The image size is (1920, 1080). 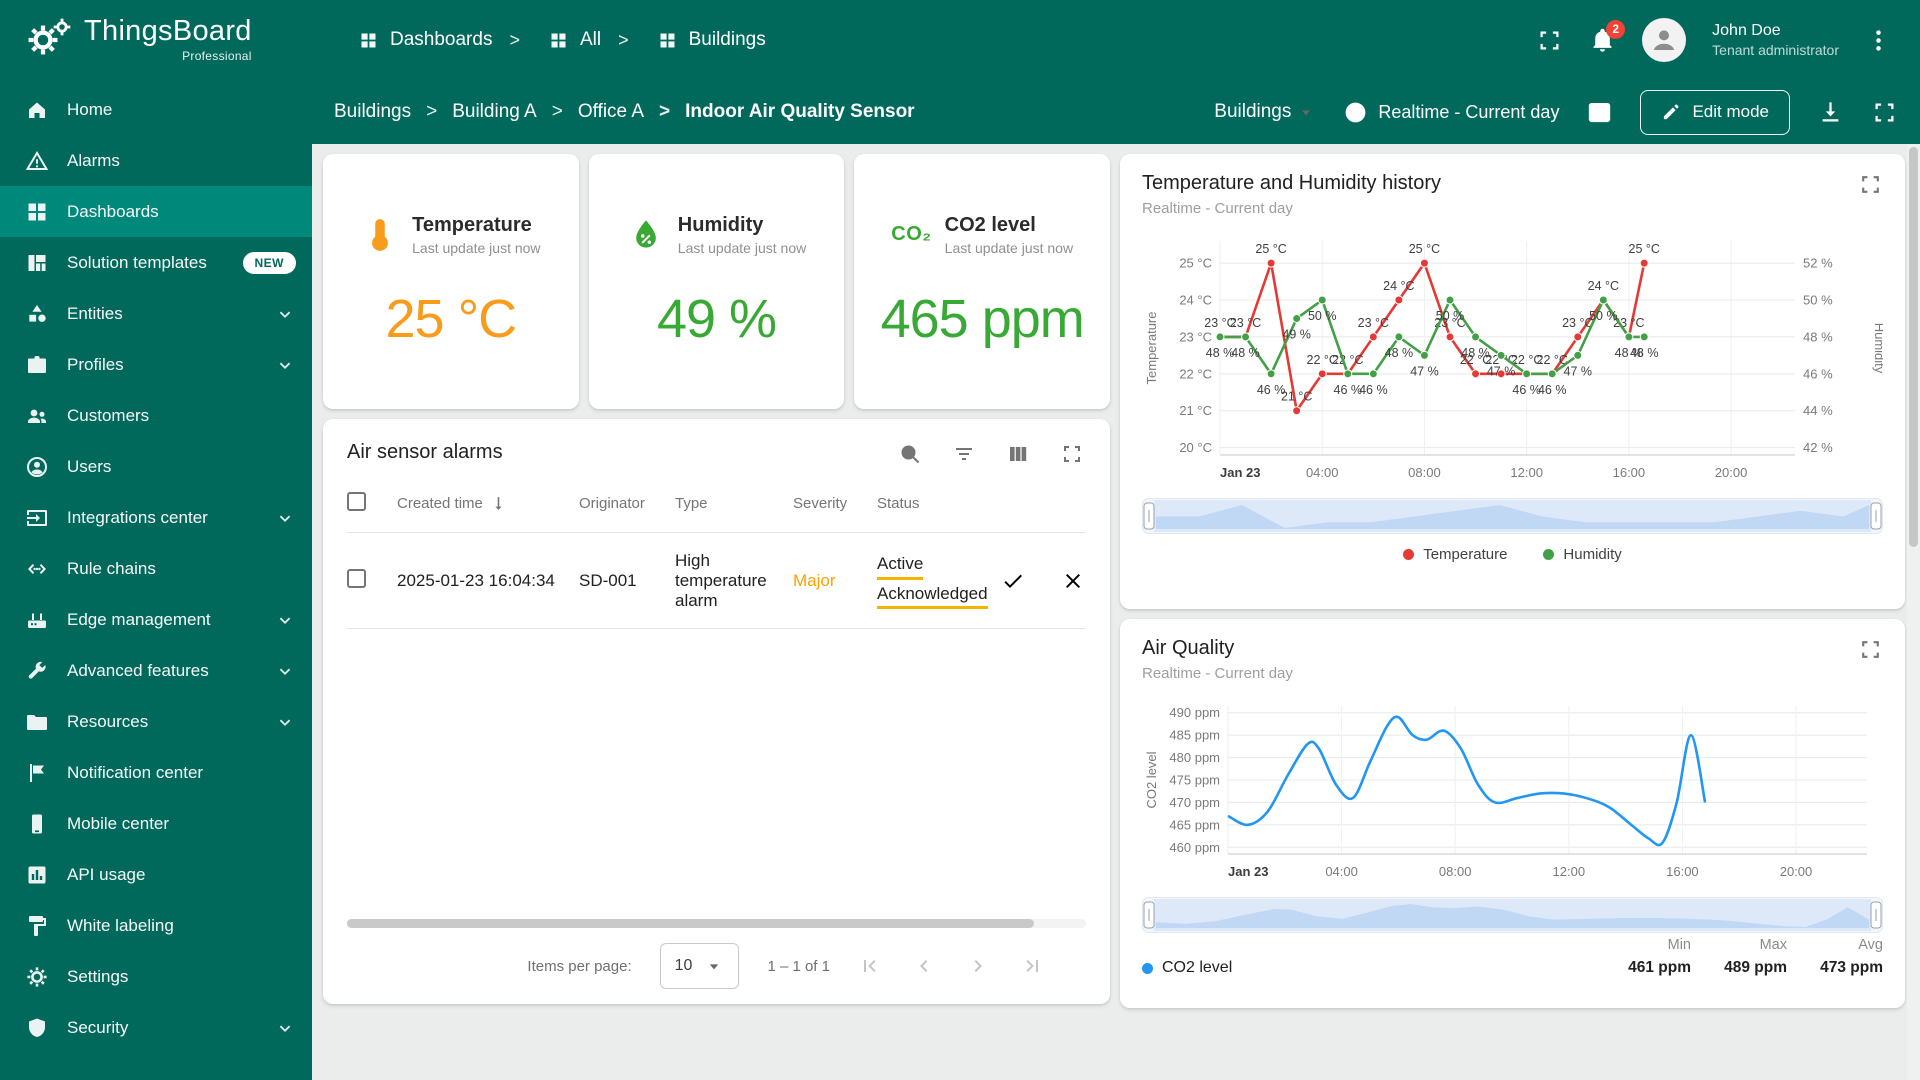 What do you see at coordinates (488, 503) in the screenshot?
I see `col-created-time: Created time` at bounding box center [488, 503].